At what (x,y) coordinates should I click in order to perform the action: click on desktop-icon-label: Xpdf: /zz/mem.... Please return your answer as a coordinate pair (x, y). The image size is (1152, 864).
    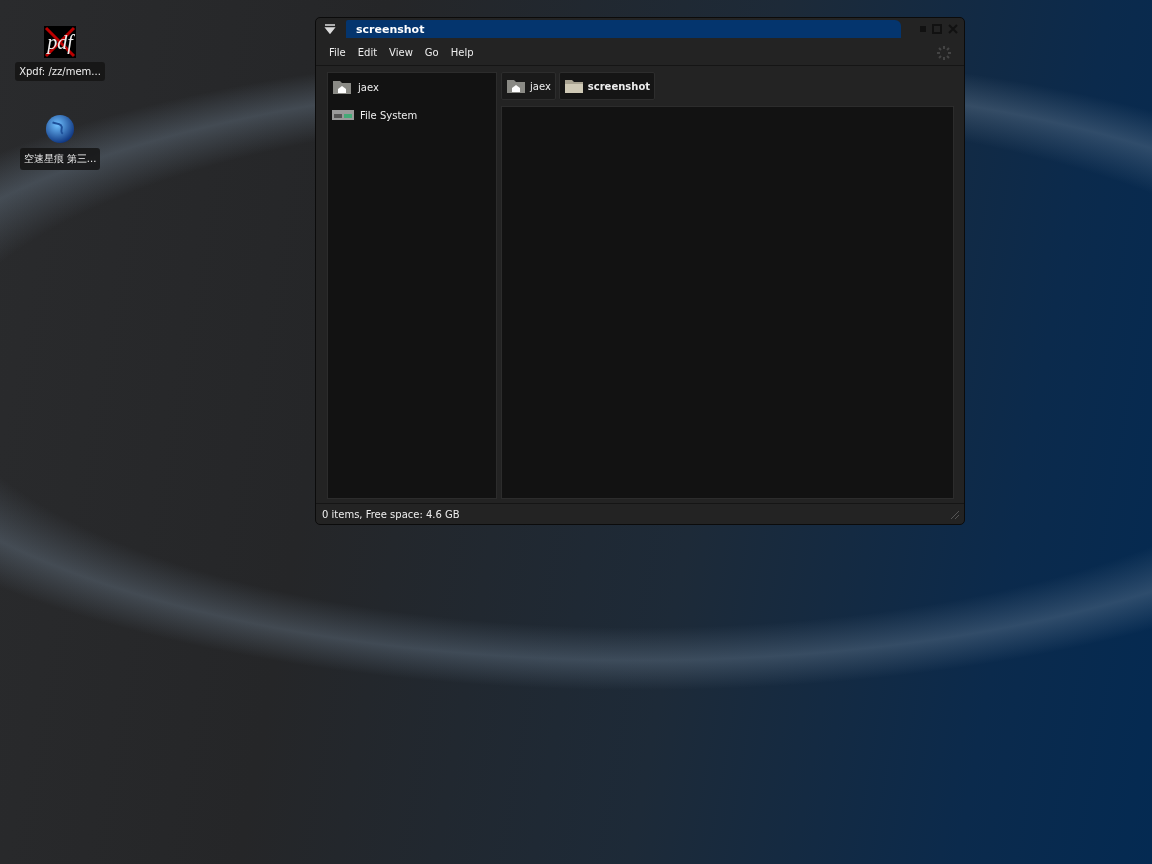
    Looking at the image, I should click on (60, 71).